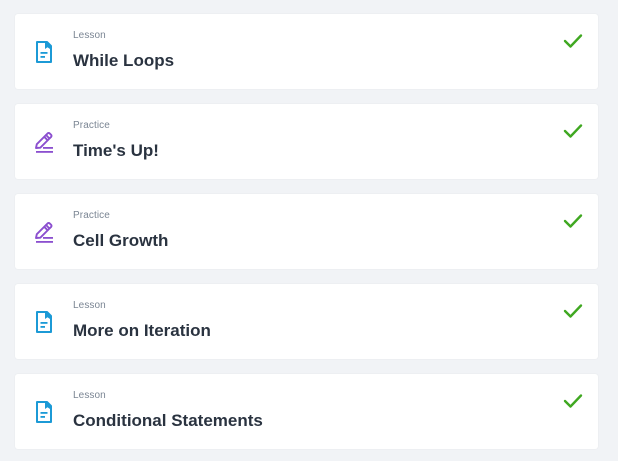 Image resolution: width=618 pixels, height=461 pixels. I want to click on item-title: Cell Growth, so click(120, 241).